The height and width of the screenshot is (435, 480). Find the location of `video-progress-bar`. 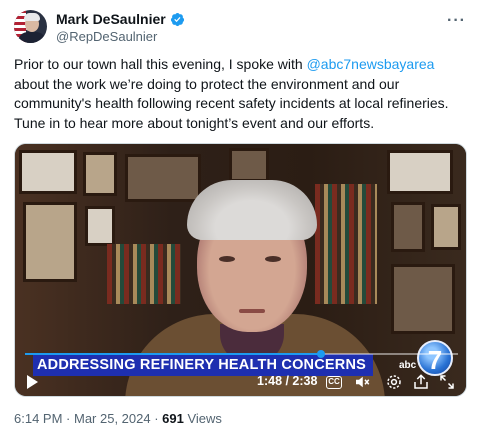

video-progress-bar is located at coordinates (241, 354).